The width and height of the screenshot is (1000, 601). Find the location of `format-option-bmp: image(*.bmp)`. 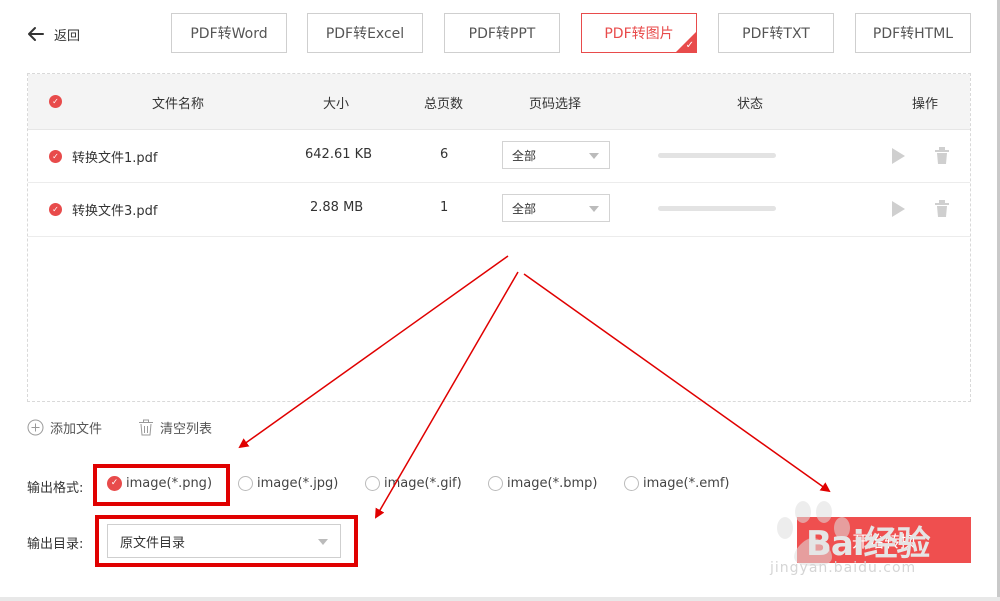

format-option-bmp: image(*.bmp) is located at coordinates (542, 483).